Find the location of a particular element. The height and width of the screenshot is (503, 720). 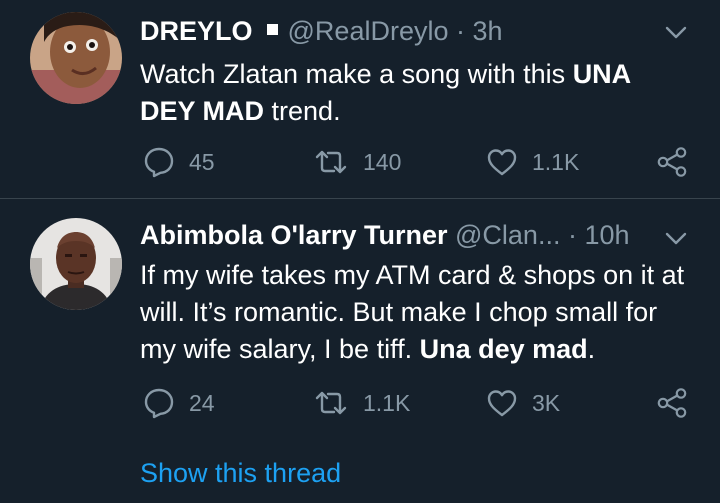

author-handle: @RealDreylo is located at coordinates (368, 31).